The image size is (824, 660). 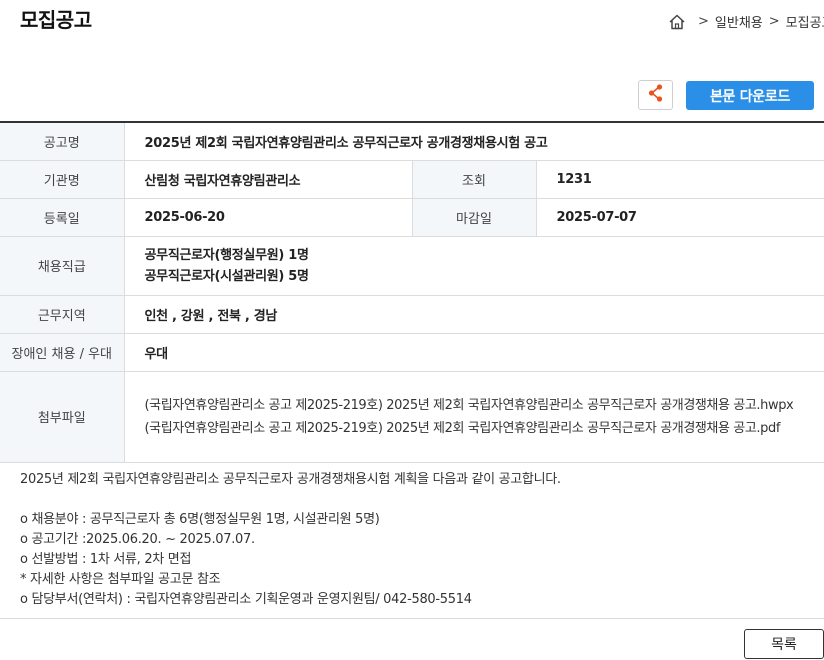 I want to click on divider, so click(x=412, y=618).